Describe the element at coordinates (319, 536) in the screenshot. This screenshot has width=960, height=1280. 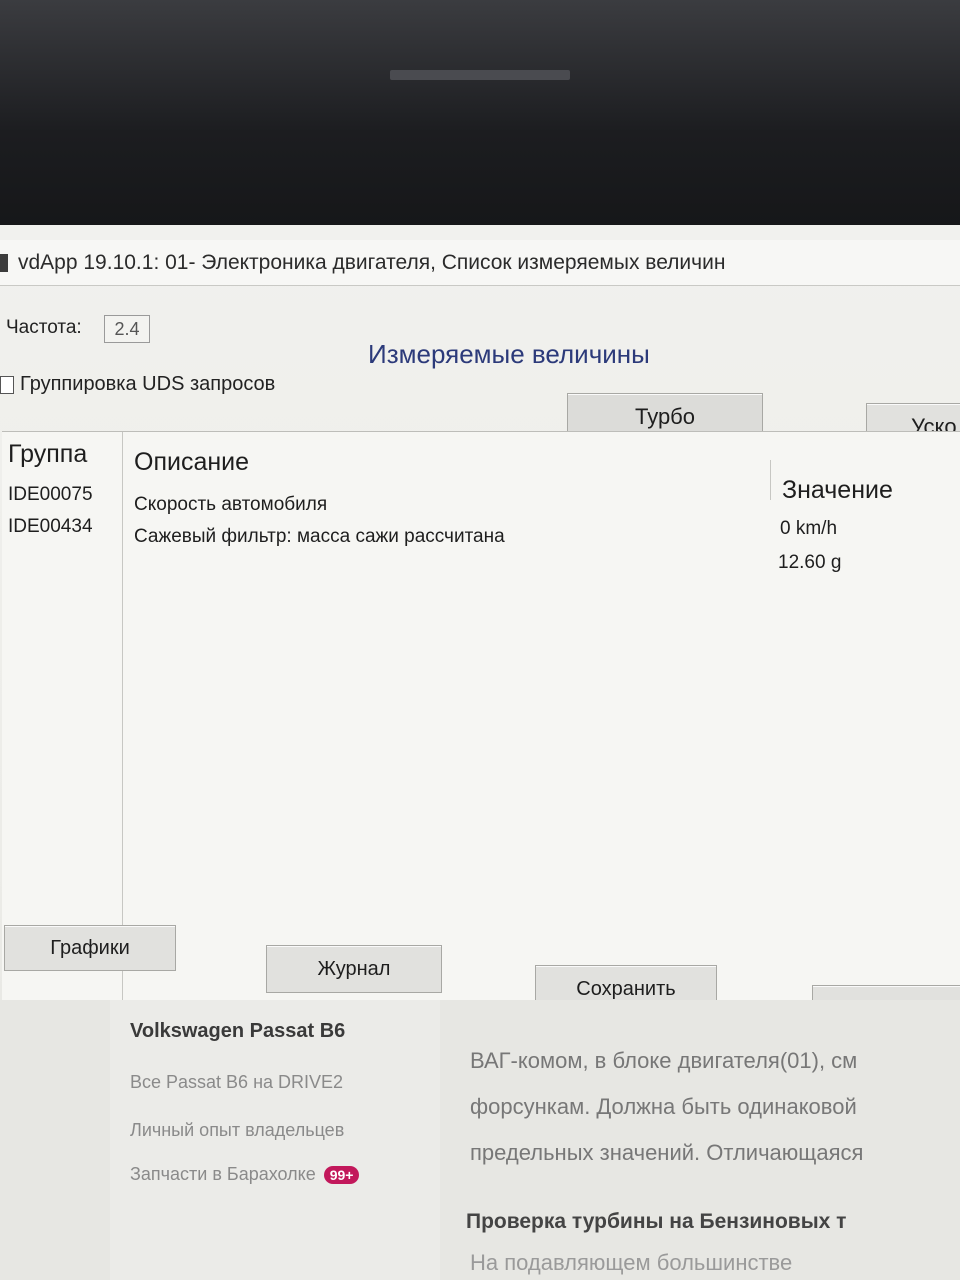
I see `row-description: Сажевый фильтр: масса сажи рассчитана` at that location.